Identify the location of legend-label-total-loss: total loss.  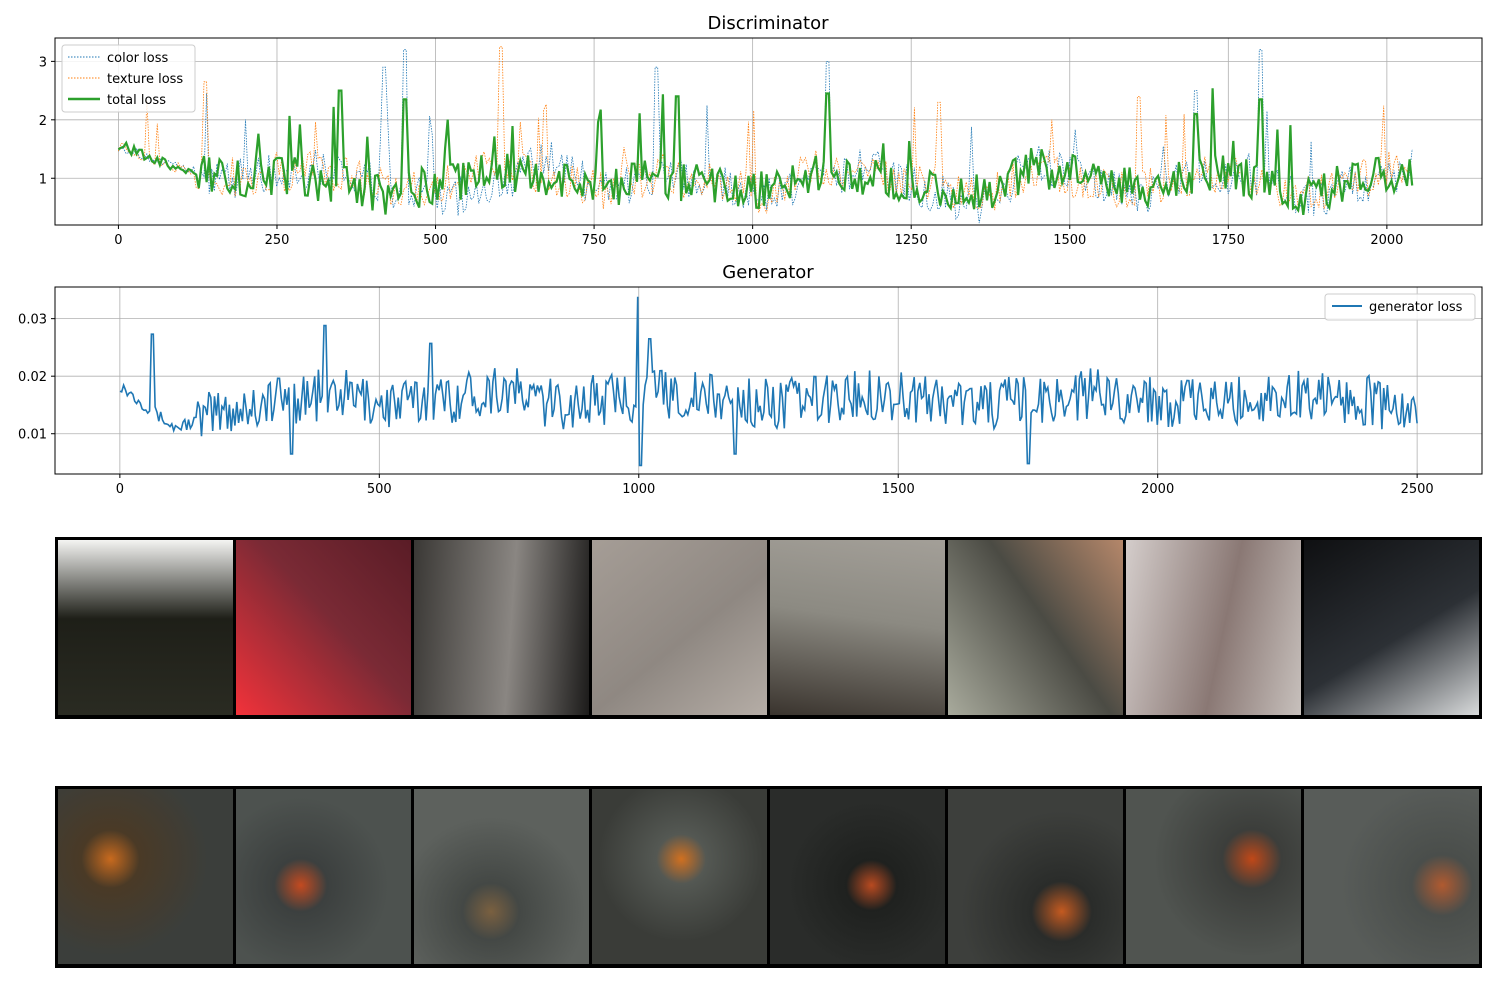
(136, 100).